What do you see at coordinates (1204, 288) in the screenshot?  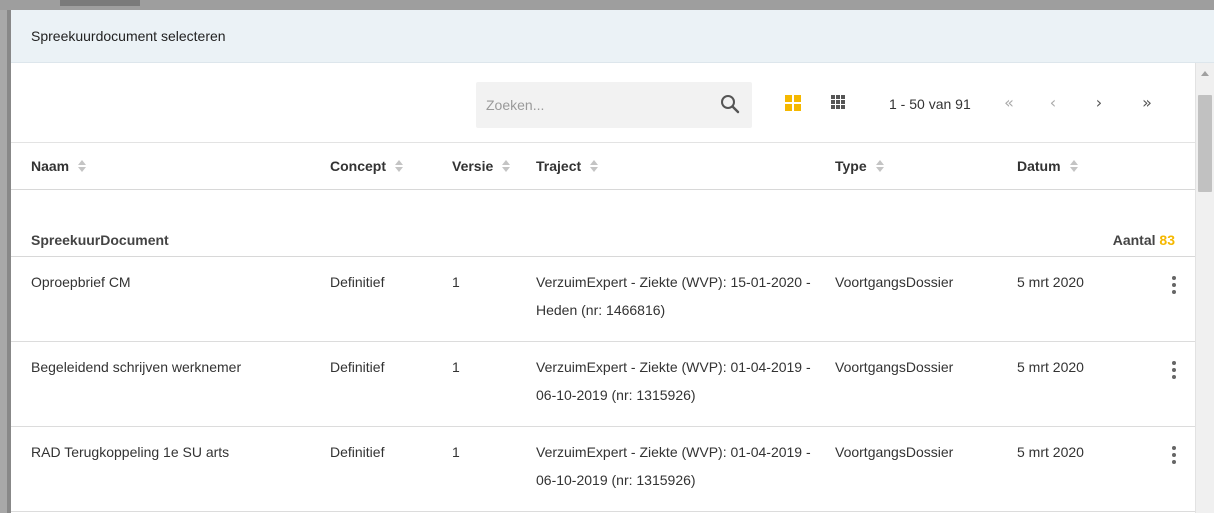 I see `vertical-scrollbar` at bounding box center [1204, 288].